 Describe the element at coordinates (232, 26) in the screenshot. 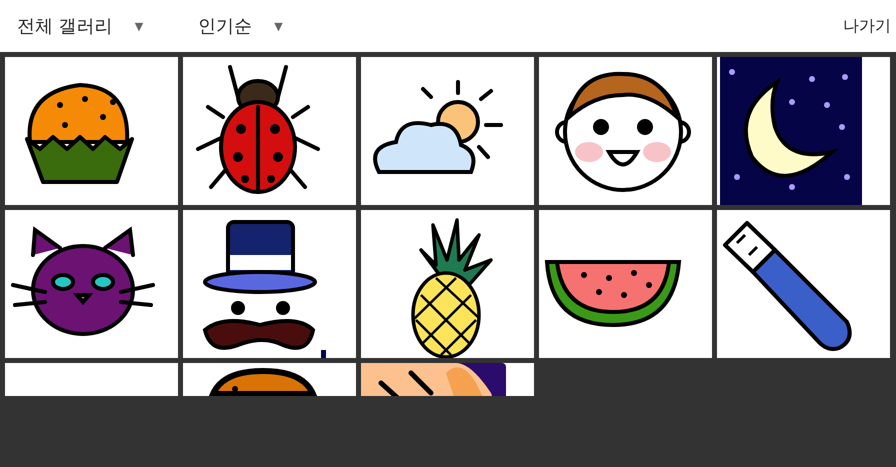

I see `dropdown: 인기순 ▼` at that location.